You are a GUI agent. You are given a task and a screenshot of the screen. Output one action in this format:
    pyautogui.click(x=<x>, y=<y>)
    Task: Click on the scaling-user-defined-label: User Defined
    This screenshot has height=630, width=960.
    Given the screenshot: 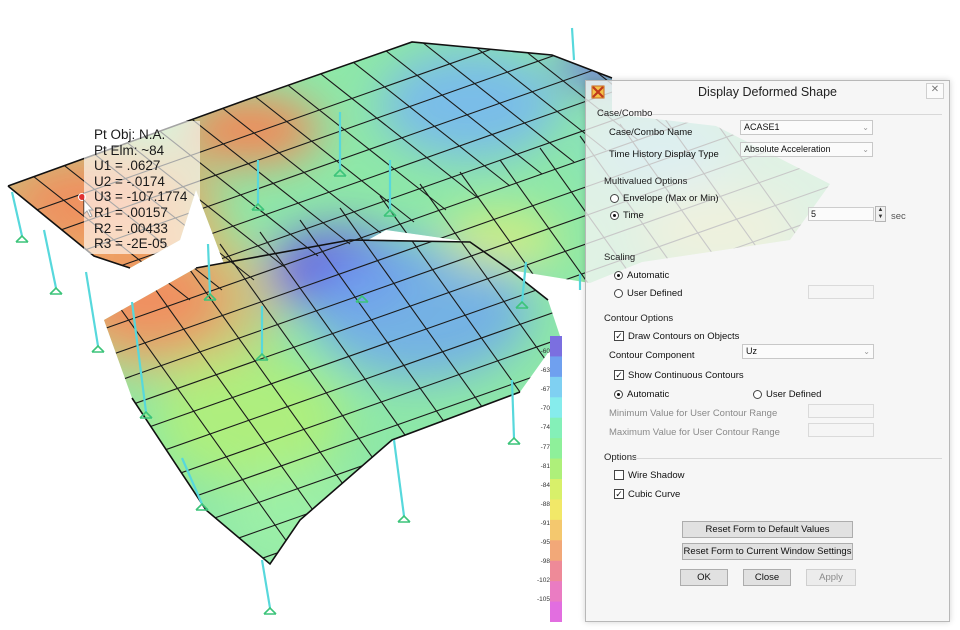 What is the action you would take?
    pyautogui.click(x=655, y=293)
    